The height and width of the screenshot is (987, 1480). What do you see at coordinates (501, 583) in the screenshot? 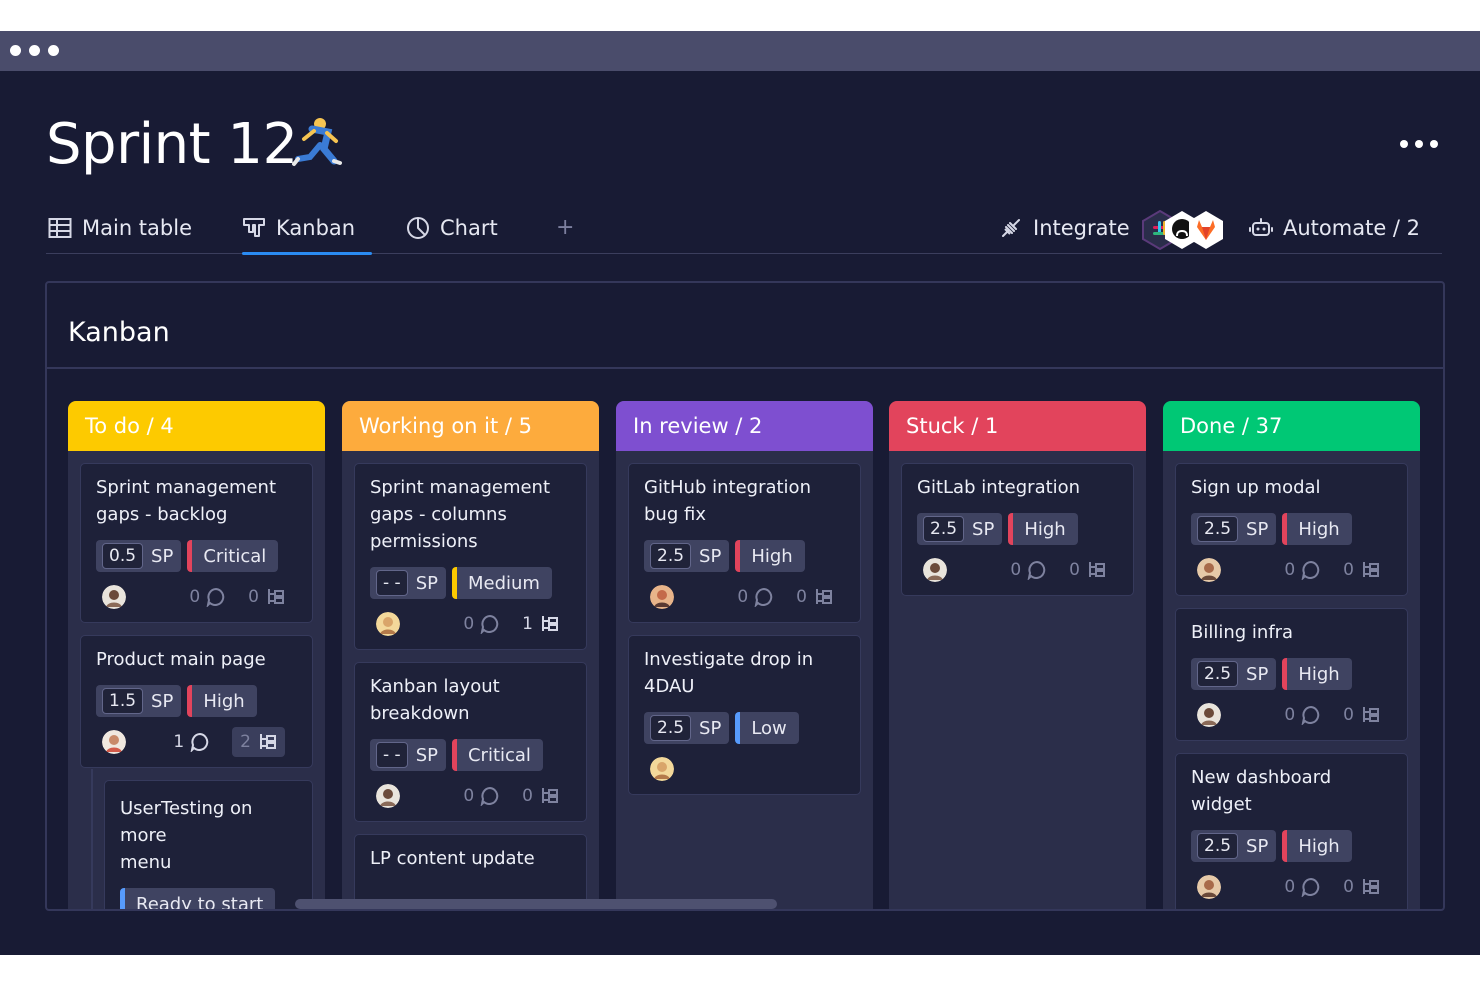
I see `priority-tag: Medium` at bounding box center [501, 583].